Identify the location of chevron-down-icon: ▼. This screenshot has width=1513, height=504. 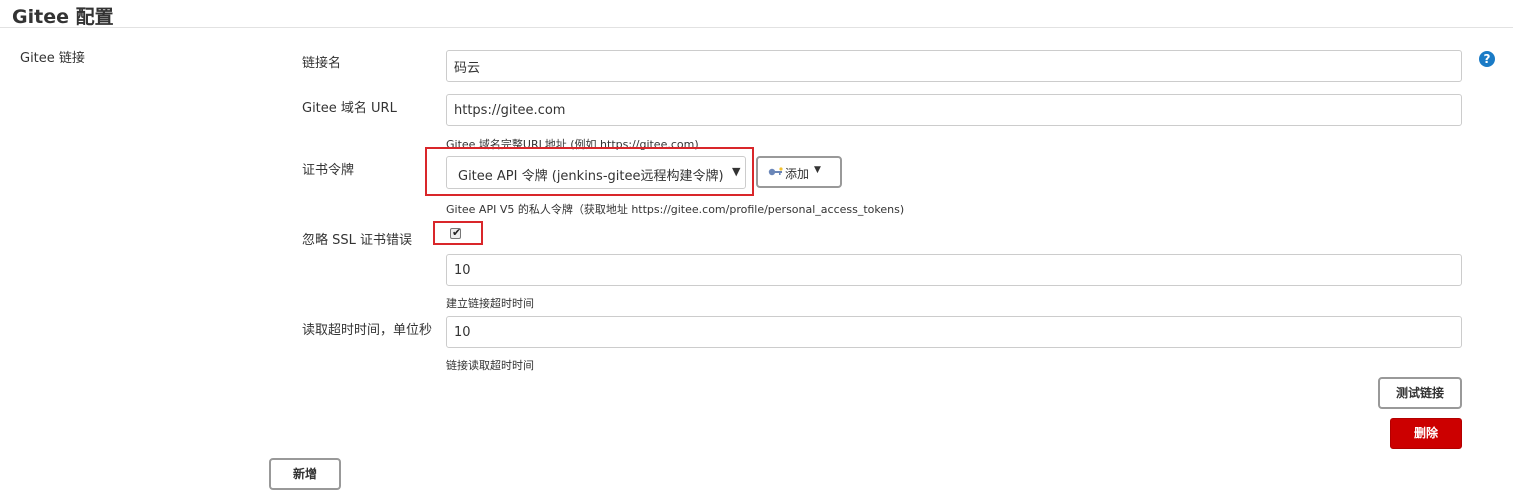
(817, 170).